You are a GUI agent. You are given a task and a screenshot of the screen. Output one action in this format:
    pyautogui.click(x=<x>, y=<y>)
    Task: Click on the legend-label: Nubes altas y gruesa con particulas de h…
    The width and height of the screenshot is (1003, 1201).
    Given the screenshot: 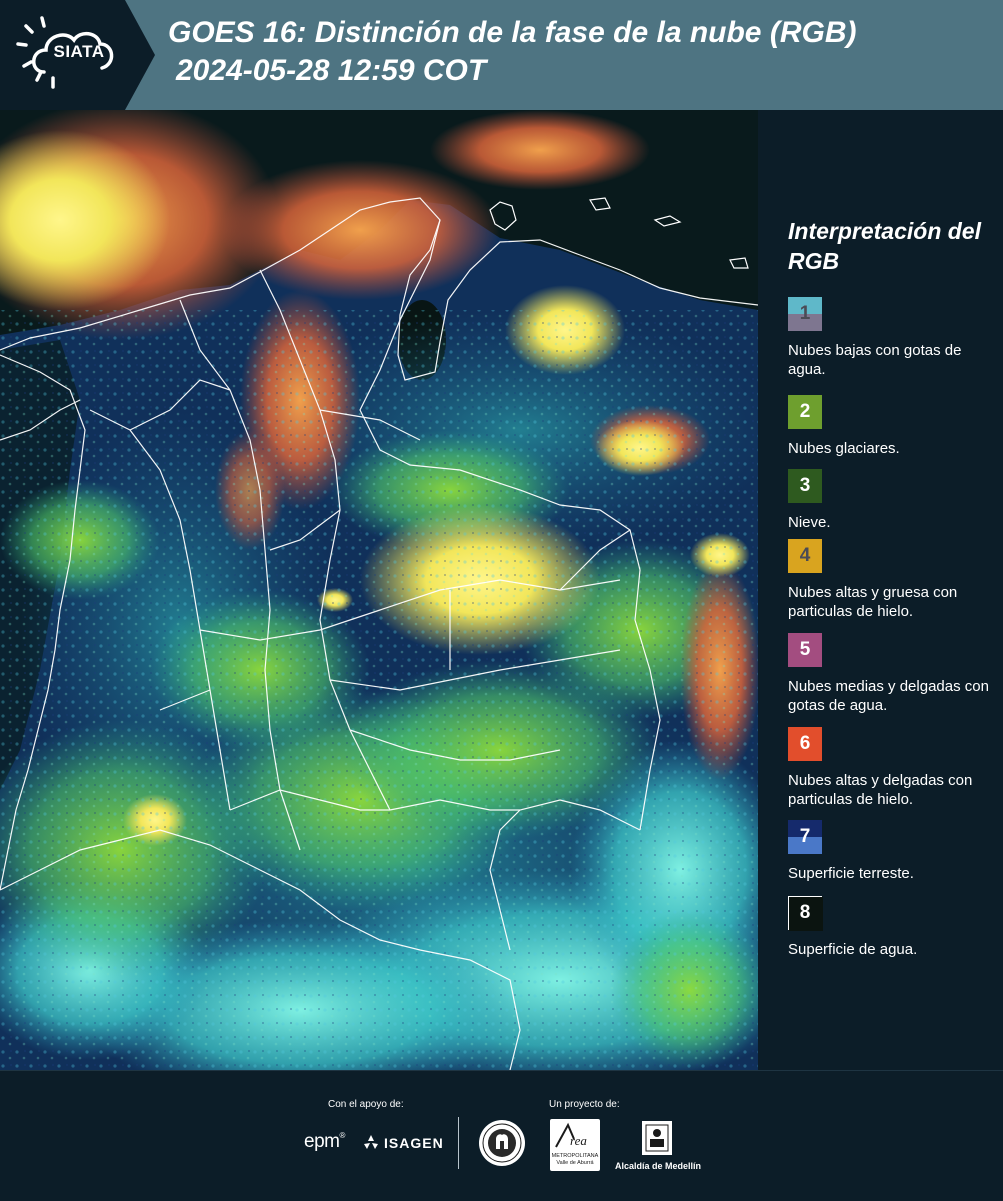 What is the action you would take?
    pyautogui.click(x=873, y=602)
    